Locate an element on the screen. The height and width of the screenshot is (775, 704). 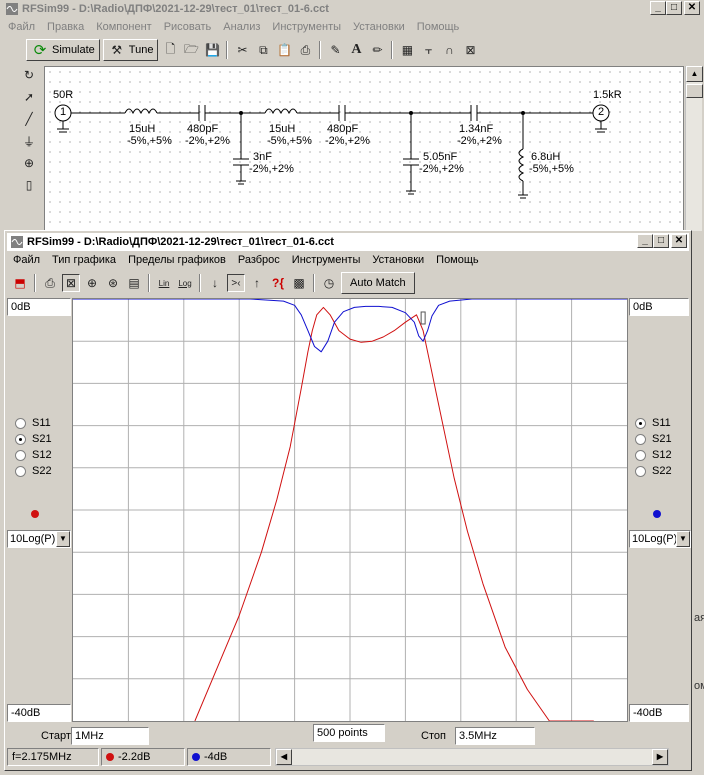
wire-icon: ╱ is located at coordinates (29, 119).